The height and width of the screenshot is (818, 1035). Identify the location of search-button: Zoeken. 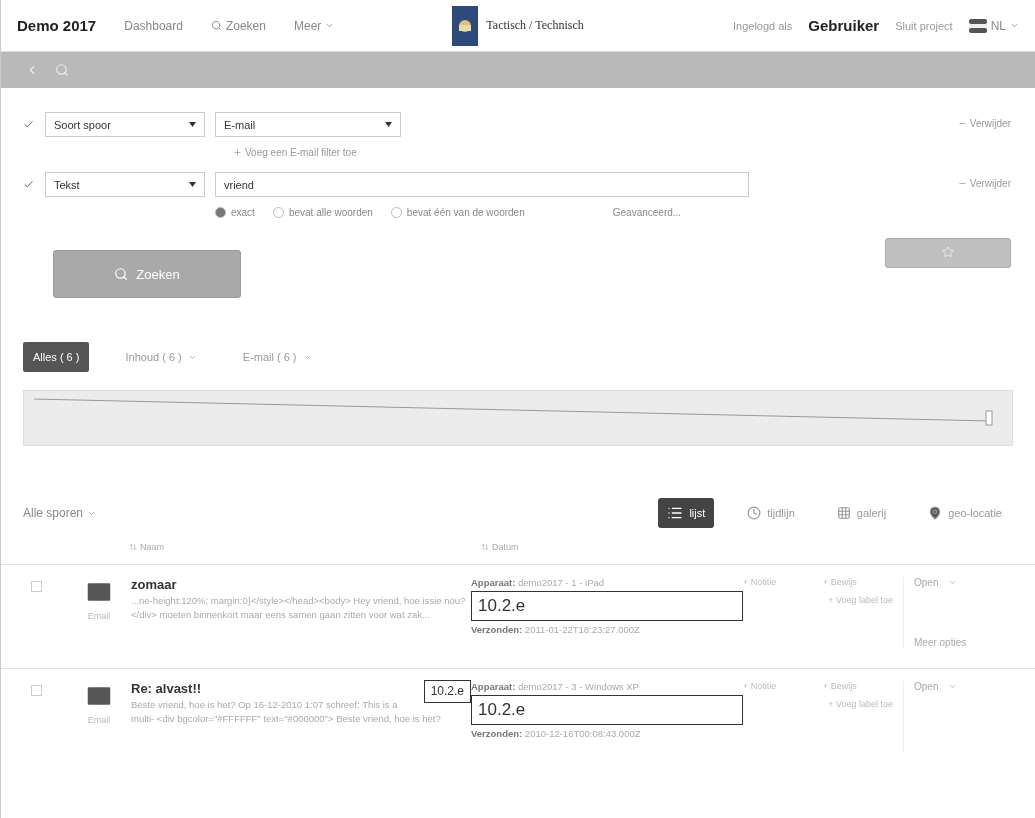
(147, 274).